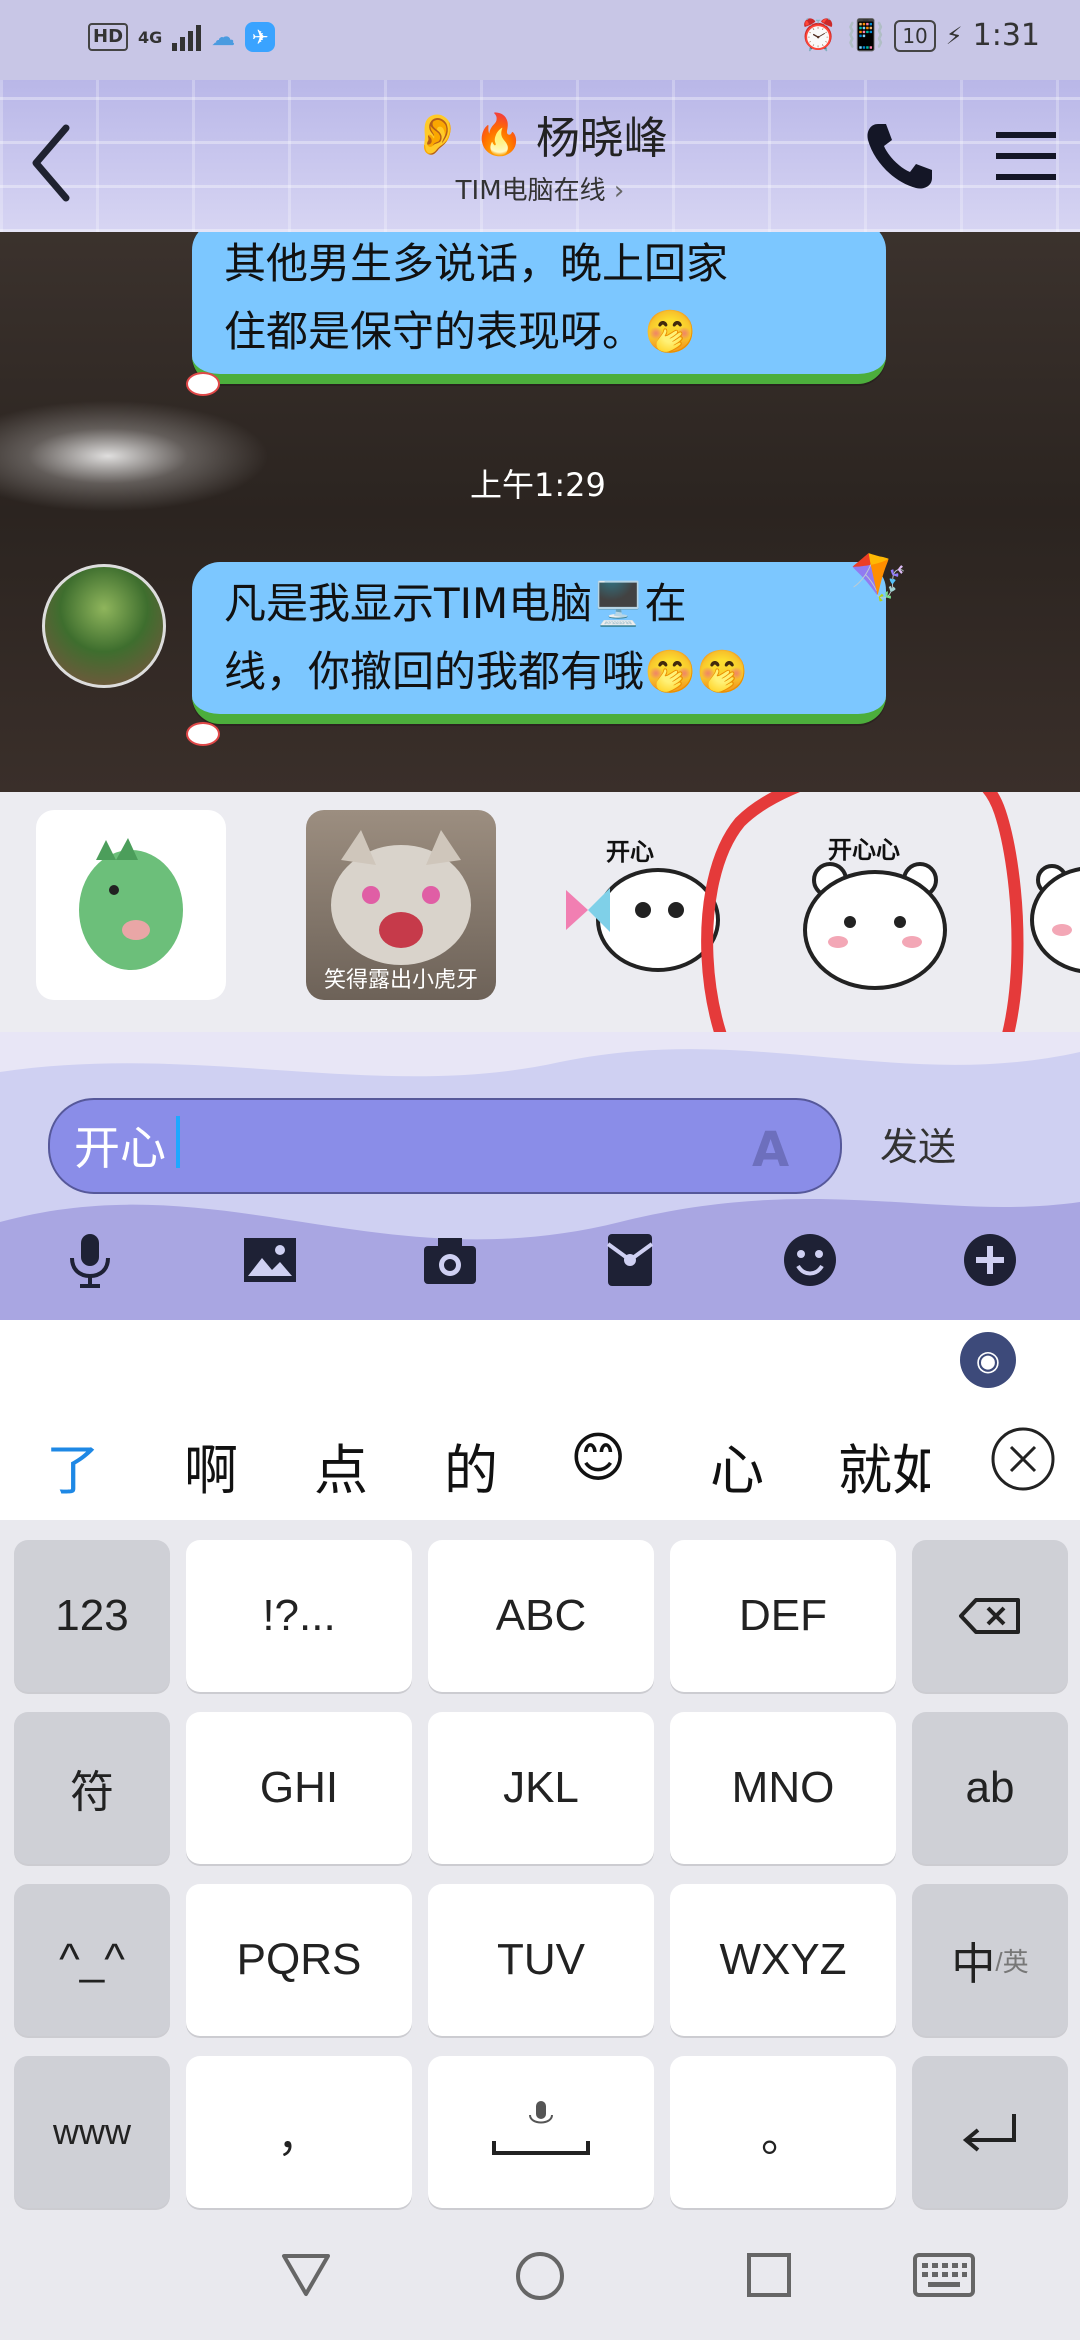  What do you see at coordinates (270, 1260) in the screenshot?
I see `image-icon` at bounding box center [270, 1260].